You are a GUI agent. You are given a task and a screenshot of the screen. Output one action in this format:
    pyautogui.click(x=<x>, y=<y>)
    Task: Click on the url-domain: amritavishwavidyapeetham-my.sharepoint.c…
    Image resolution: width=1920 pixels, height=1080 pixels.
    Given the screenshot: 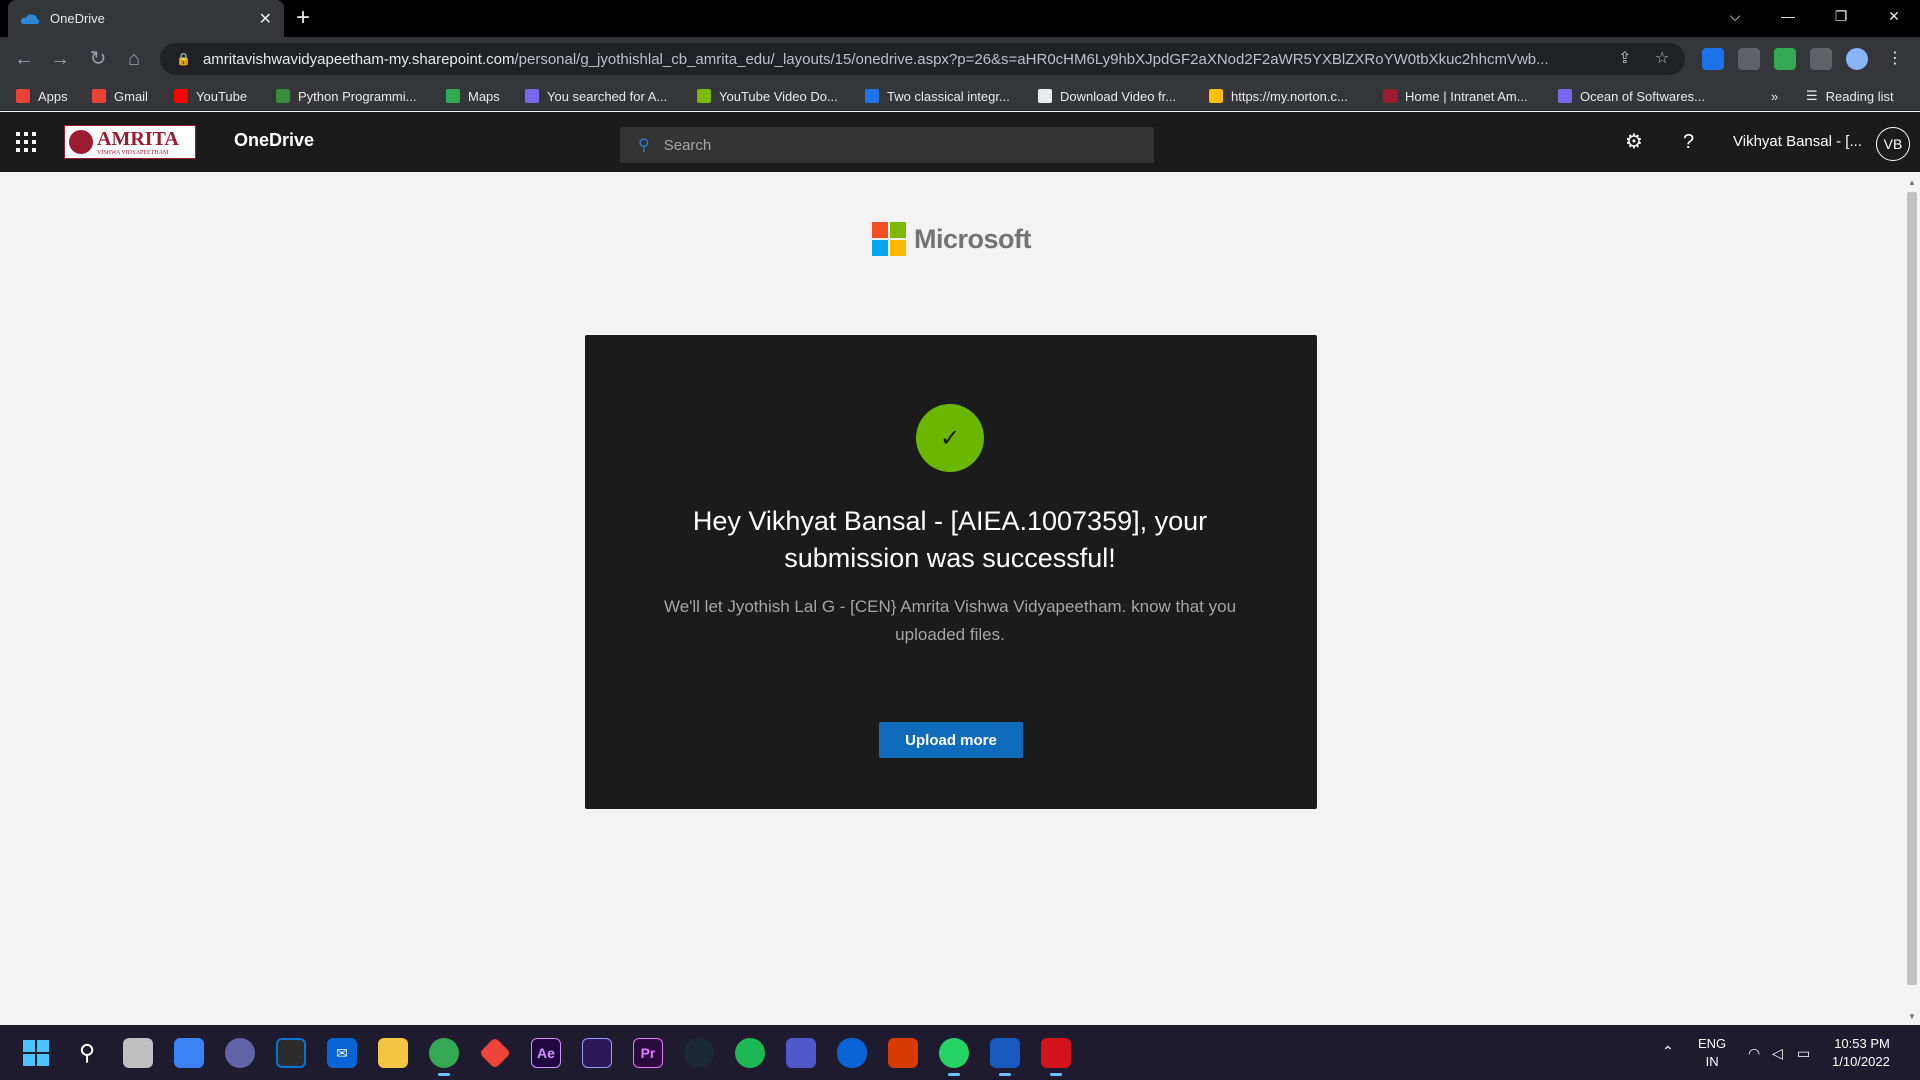 What is the action you would take?
    pyautogui.click(x=358, y=59)
    